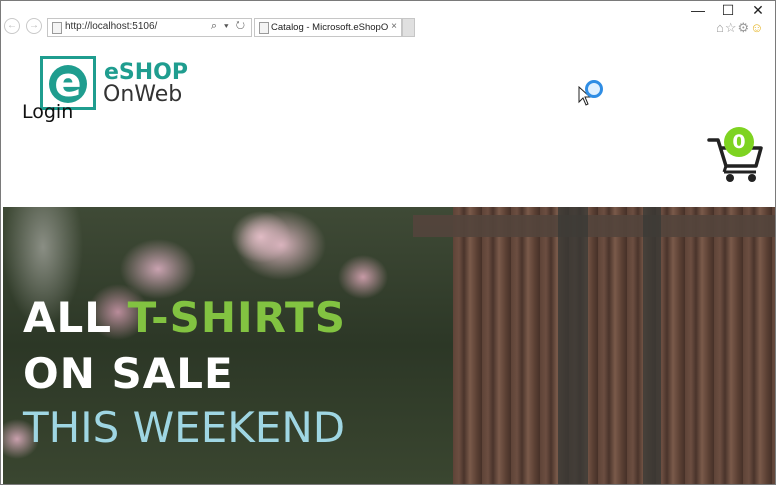 This screenshot has width=776, height=485. I want to click on hero-headline-line1: ALL T-SHIRTS, so click(184, 317).